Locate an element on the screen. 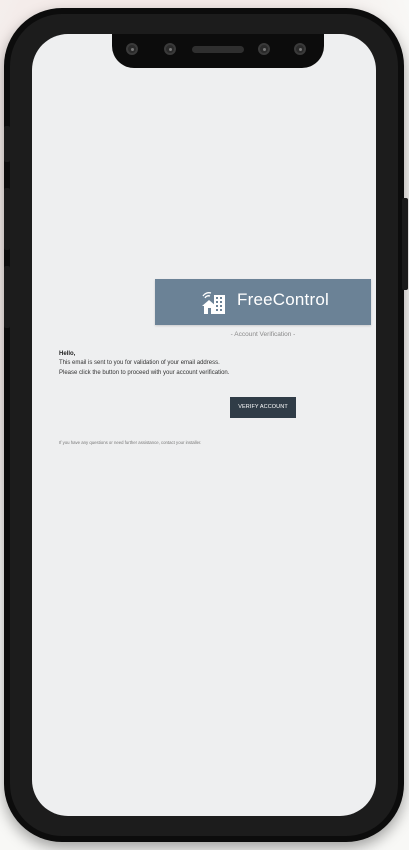 This screenshot has width=409, height=850. speaker-grille is located at coordinates (218, 49).